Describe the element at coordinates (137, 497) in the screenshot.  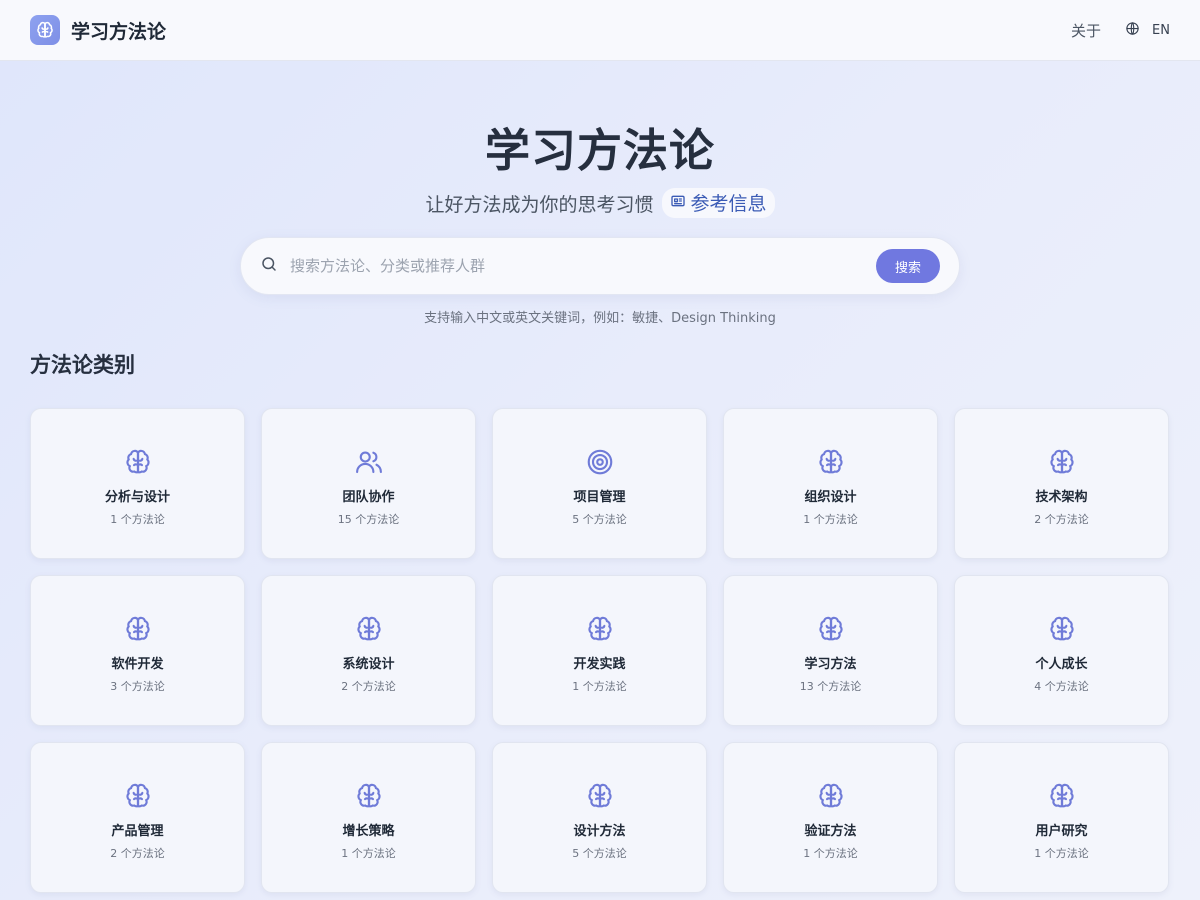
I see `category-name: 分析与设计` at that location.